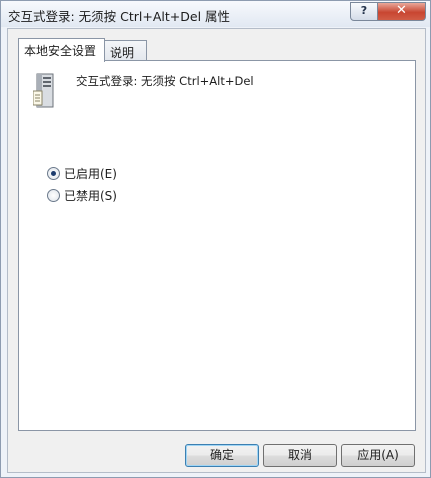  I want to click on tab-label: 本地安全设置, so click(60, 51).